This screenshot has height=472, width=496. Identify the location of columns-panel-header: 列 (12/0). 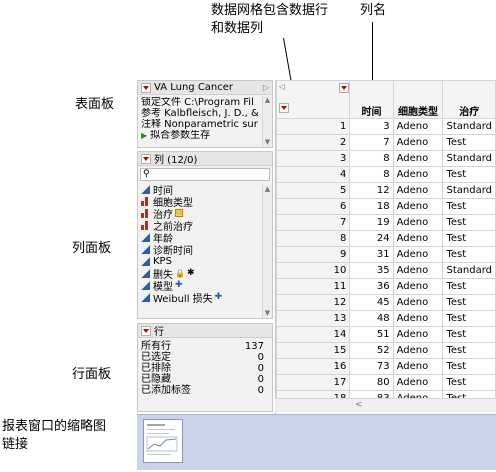
(205, 159).